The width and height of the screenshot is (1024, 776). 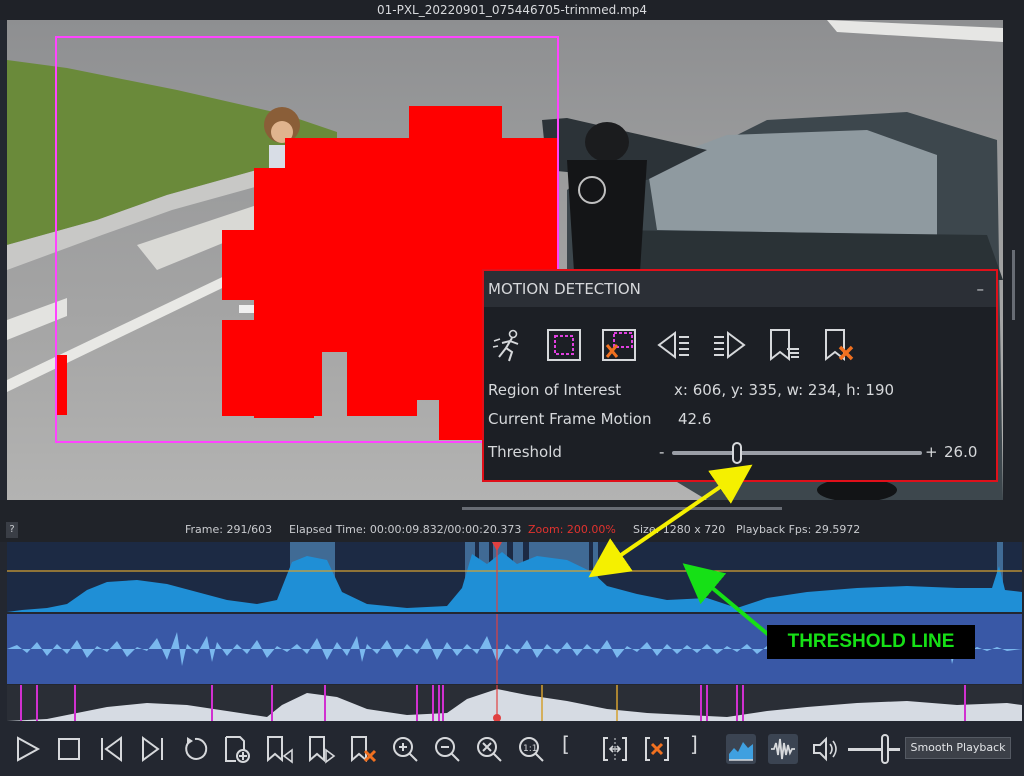 What do you see at coordinates (958, 748) in the screenshot?
I see `smooth-playback-button: Smooth Playback` at bounding box center [958, 748].